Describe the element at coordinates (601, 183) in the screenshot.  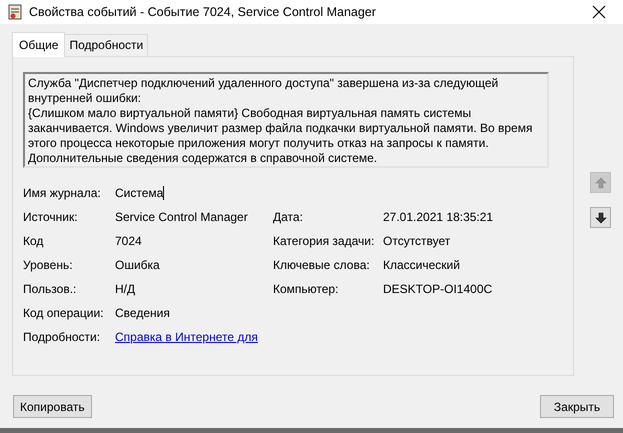
I see `up-arrow-icon` at that location.